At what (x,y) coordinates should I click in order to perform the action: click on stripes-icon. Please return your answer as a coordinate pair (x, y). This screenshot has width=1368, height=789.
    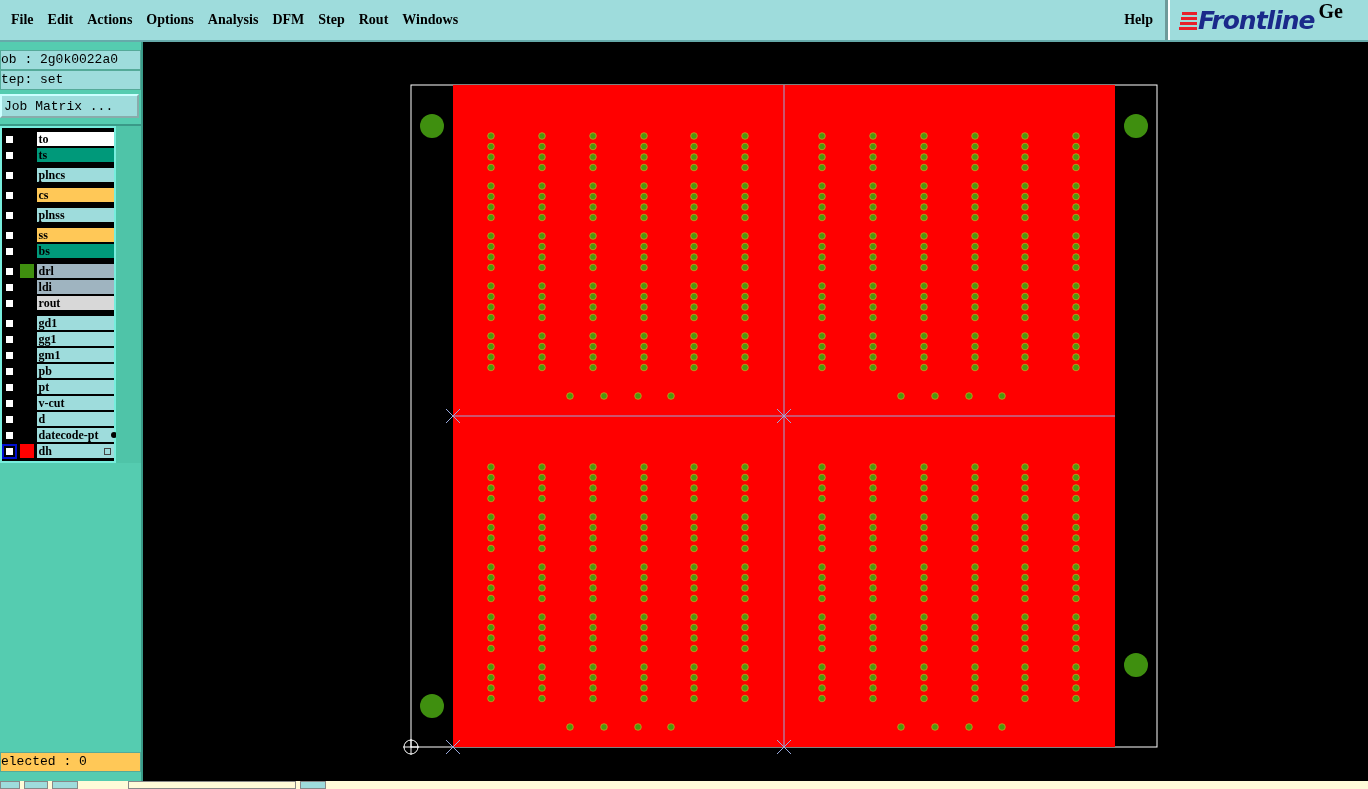
    Looking at the image, I should click on (1188, 21).